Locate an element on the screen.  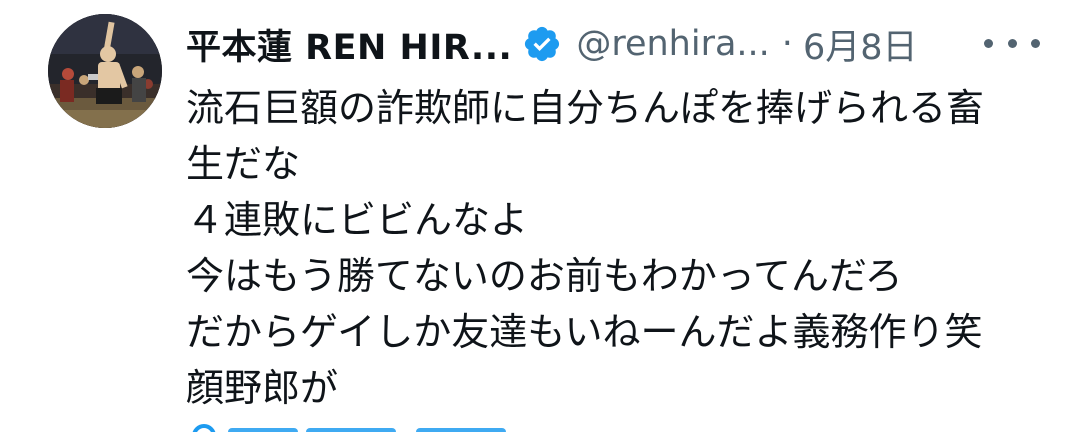
tweet-text-line: ４連敗にビビんなよ is located at coordinates (357, 220).